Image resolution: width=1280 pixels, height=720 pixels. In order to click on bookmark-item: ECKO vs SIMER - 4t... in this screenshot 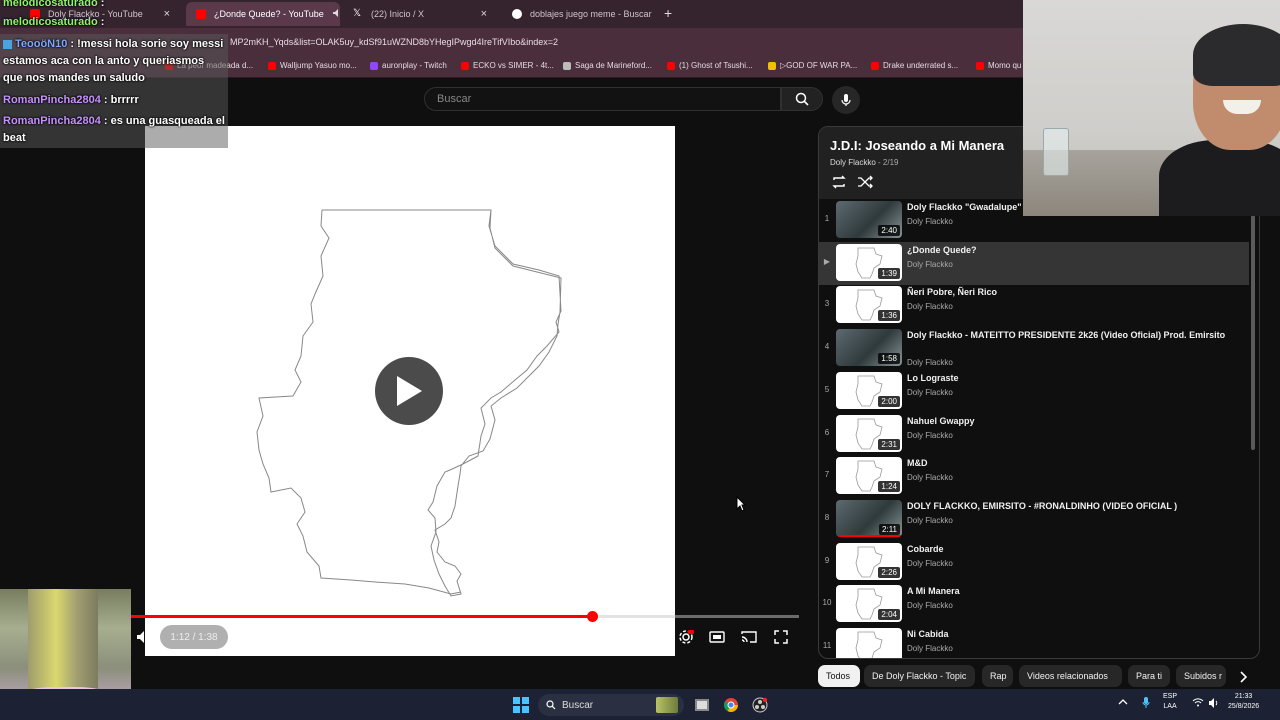, I will do `click(507, 65)`.